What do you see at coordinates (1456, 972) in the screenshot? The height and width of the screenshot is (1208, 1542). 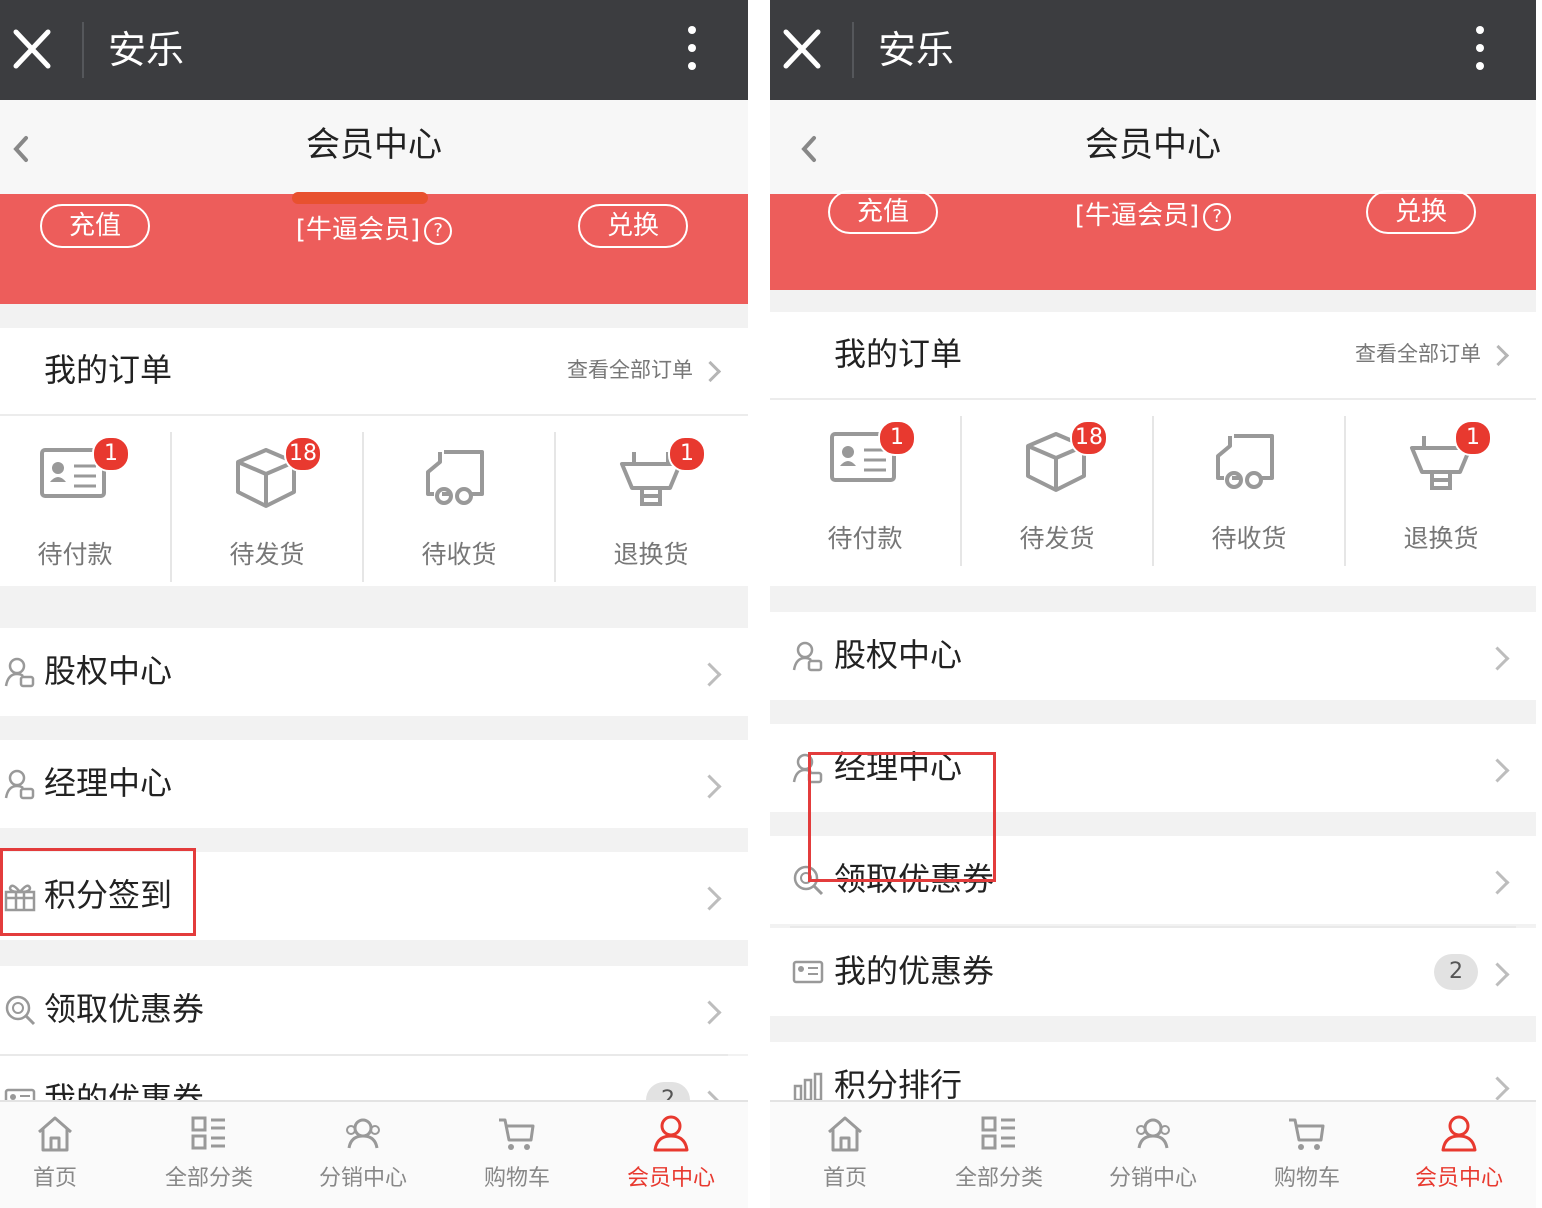 I see `coupon-count-badge: 2` at bounding box center [1456, 972].